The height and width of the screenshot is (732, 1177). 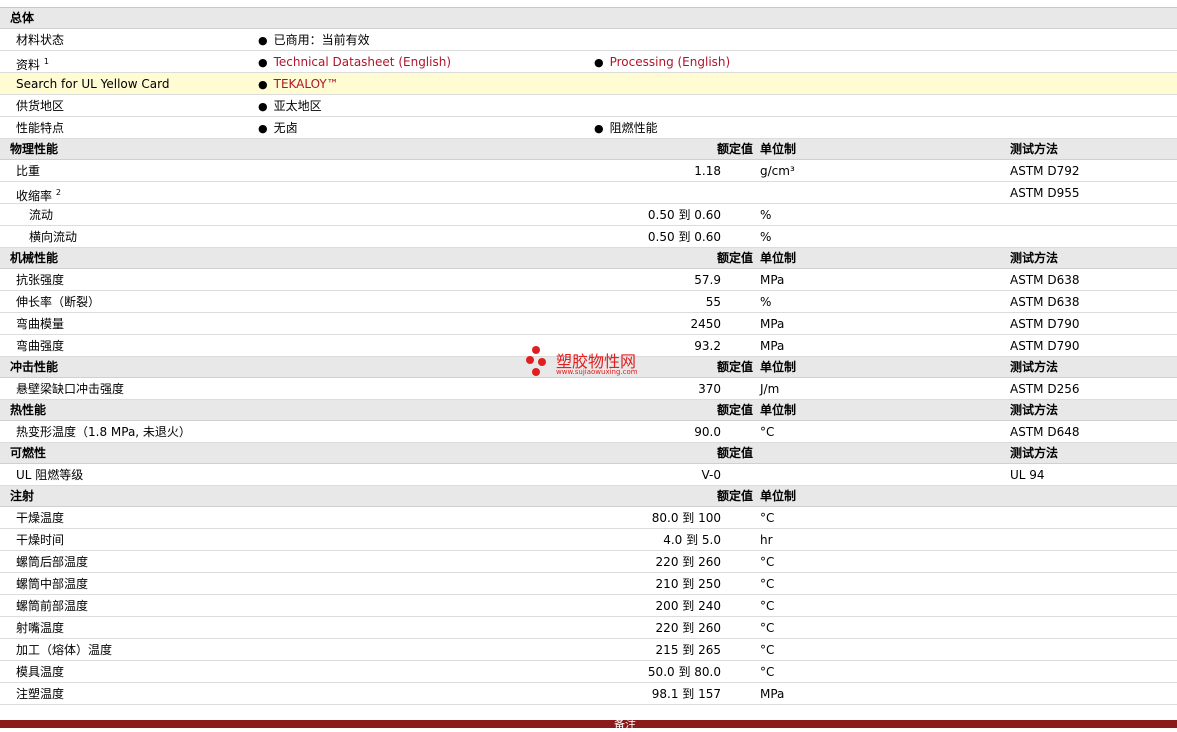 What do you see at coordinates (40, 106) in the screenshot?
I see `row-label: 供货地区` at bounding box center [40, 106].